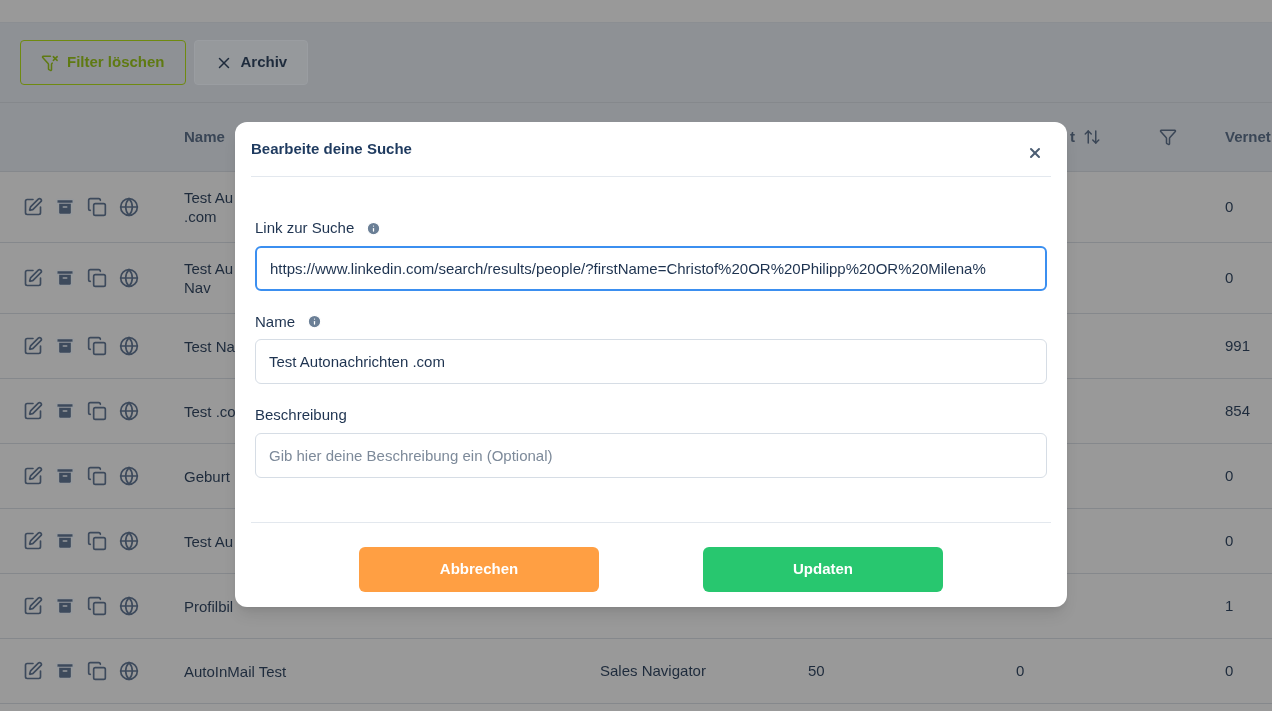 The image size is (1272, 711). What do you see at coordinates (651, 361) in the screenshot?
I see `text-field: Test Autonachrichten .com` at bounding box center [651, 361].